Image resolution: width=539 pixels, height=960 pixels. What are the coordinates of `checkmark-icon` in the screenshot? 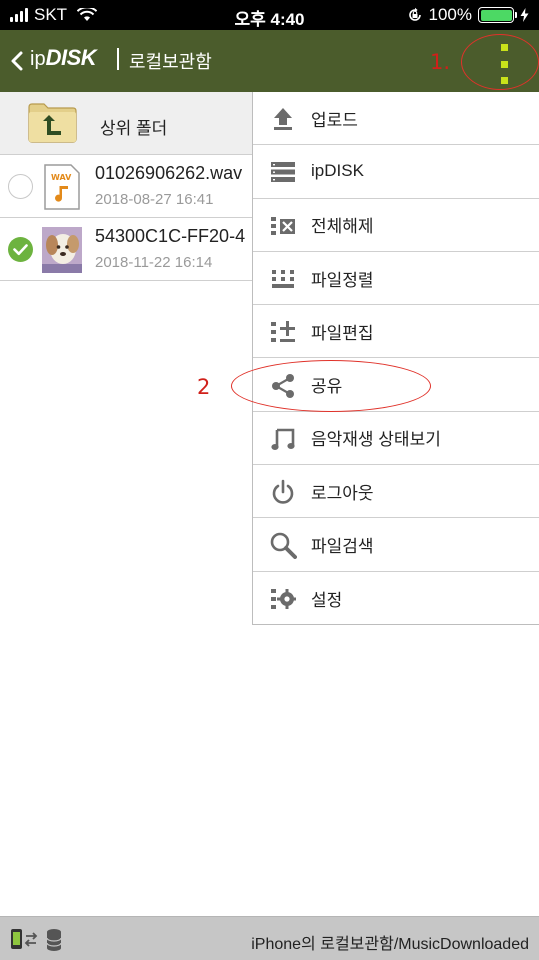 It's located at (20, 250).